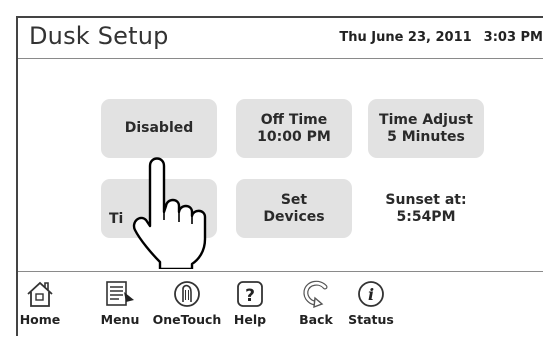  Describe the element at coordinates (99, 36) in the screenshot. I see `page-title: Dusk Setup` at that location.